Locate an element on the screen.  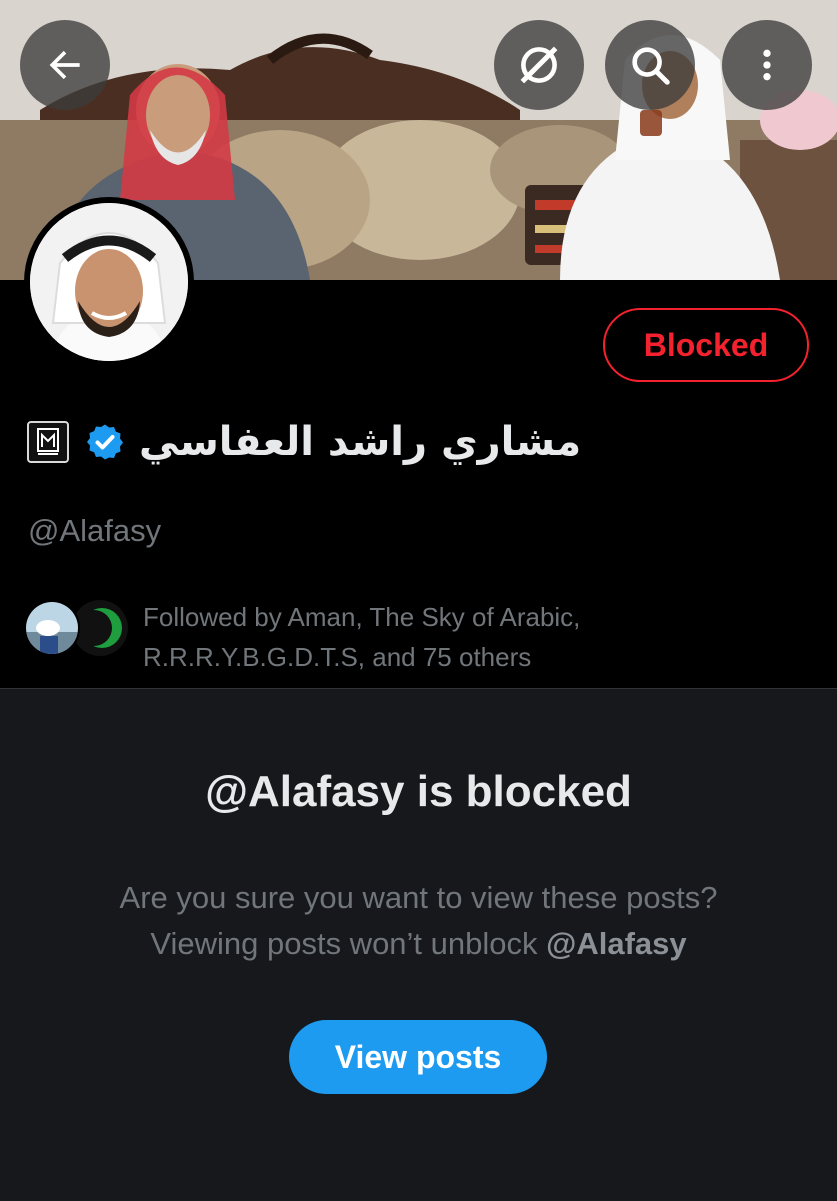
affiliate-badge-icon is located at coordinates (48, 442).